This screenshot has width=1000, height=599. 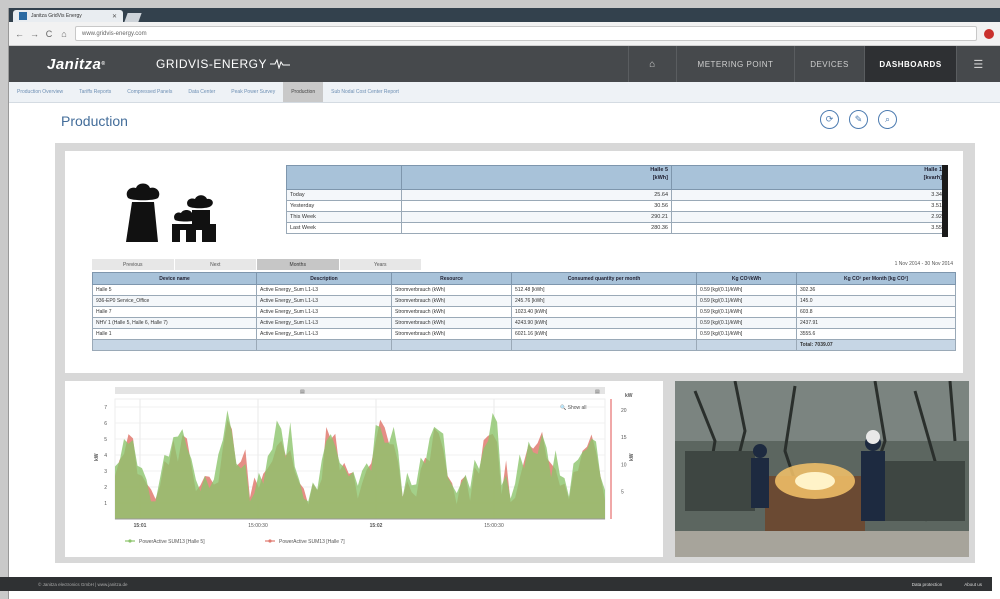 What do you see at coordinates (303, 92) in the screenshot?
I see `subnav-item-production: Production` at bounding box center [303, 92].